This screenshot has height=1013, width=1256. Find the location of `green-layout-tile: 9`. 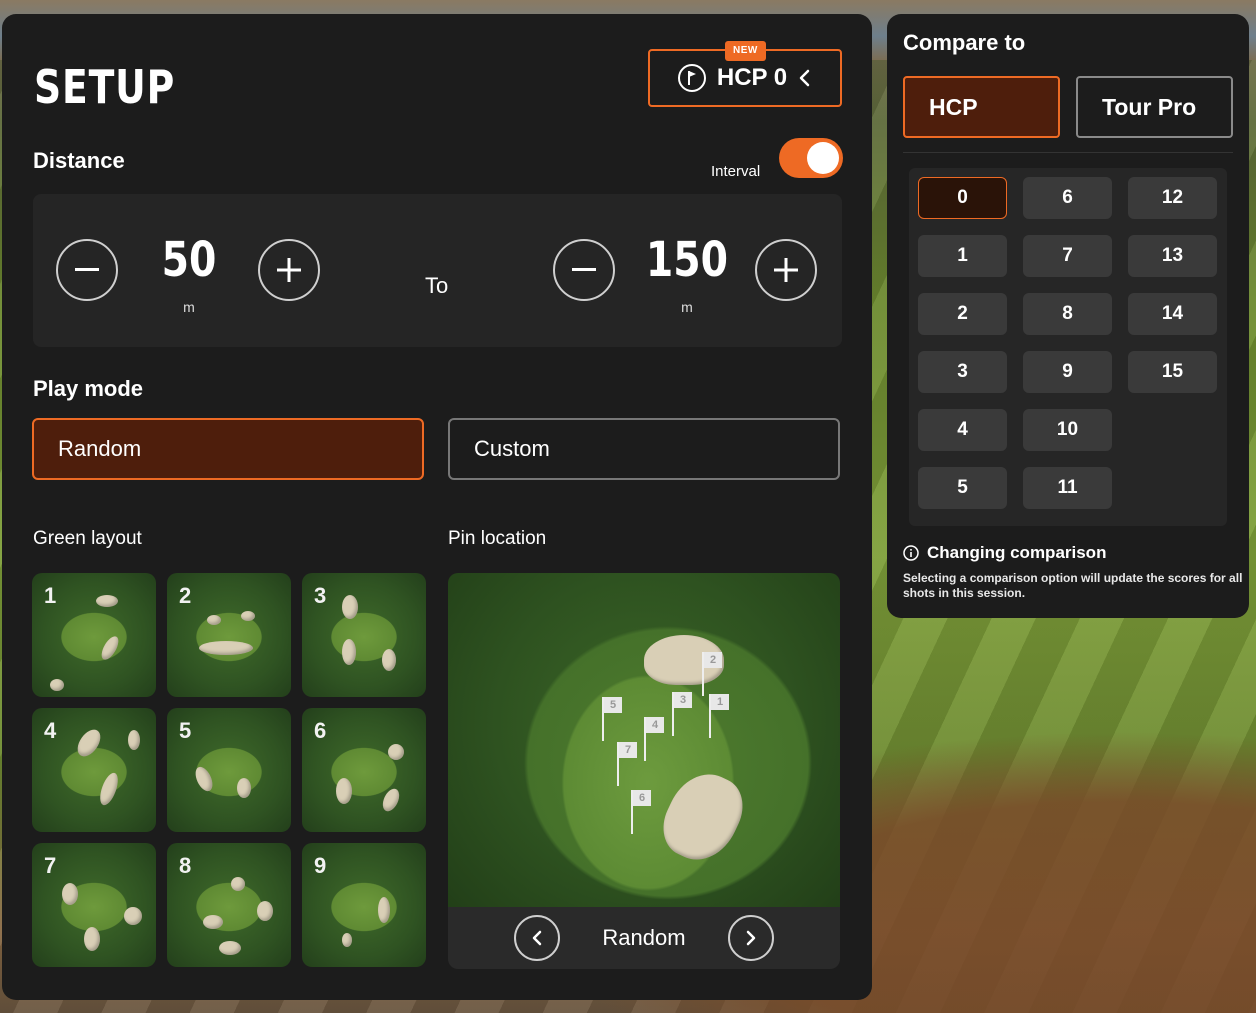

green-layout-tile: 9 is located at coordinates (364, 905).